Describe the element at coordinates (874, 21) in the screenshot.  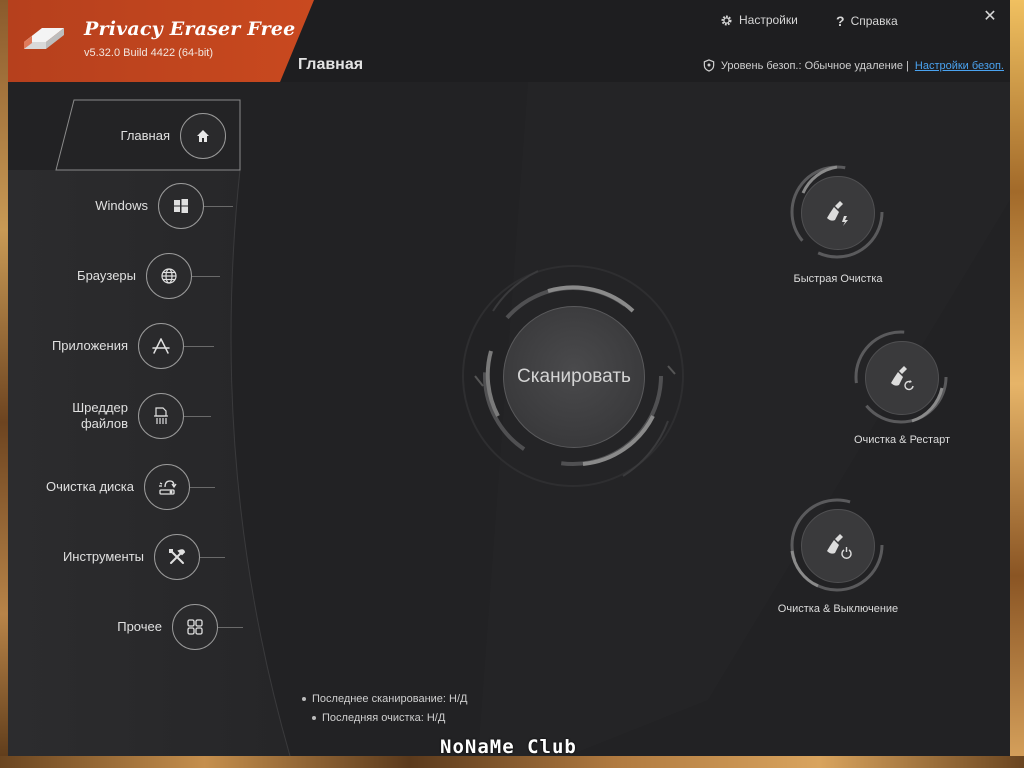
I see `help-label: Справка` at that location.